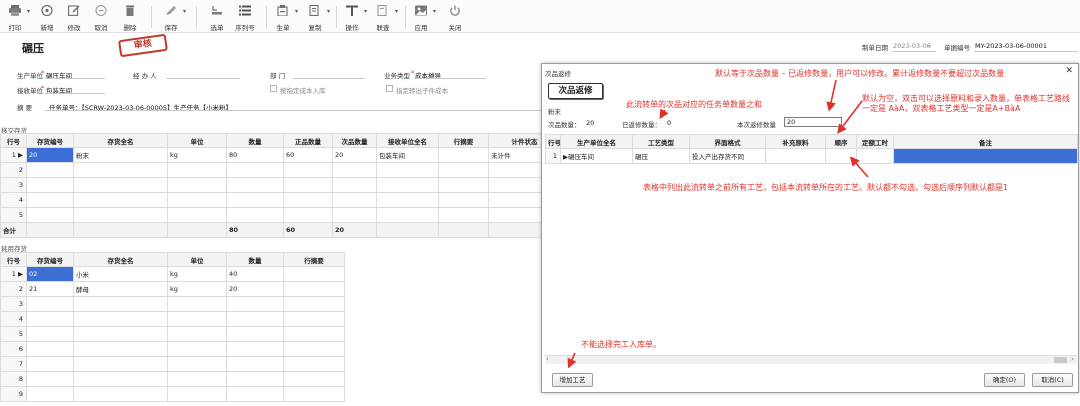 Image resolution: width=1080 pixels, height=406 pixels. I want to click on generate-doc-button: ▾ 生单, so click(284, 17).